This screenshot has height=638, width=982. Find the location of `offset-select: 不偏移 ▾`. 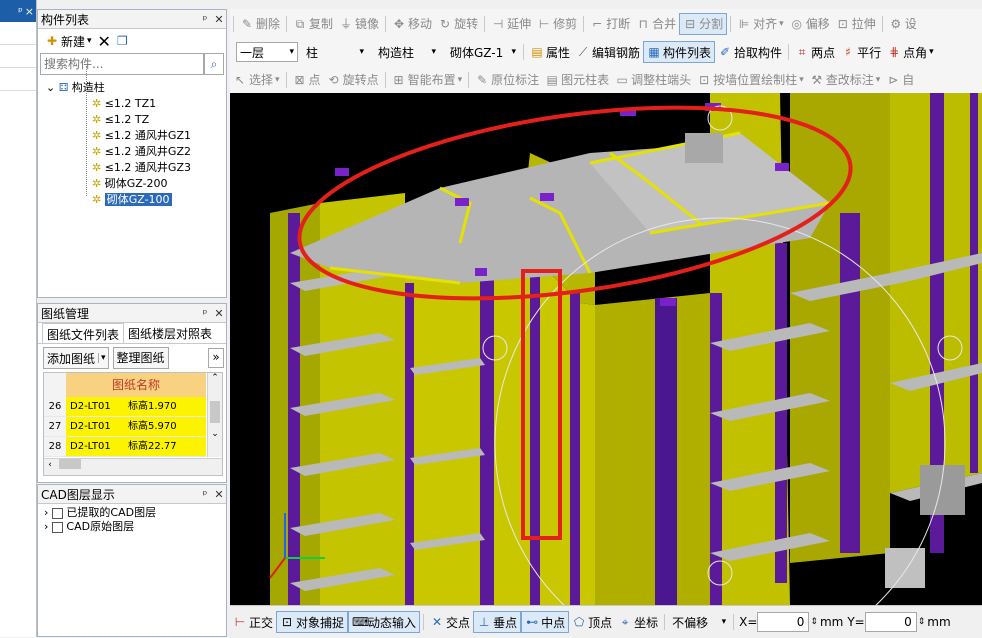

offset-select: 不偏移 ▾ is located at coordinates (699, 622).